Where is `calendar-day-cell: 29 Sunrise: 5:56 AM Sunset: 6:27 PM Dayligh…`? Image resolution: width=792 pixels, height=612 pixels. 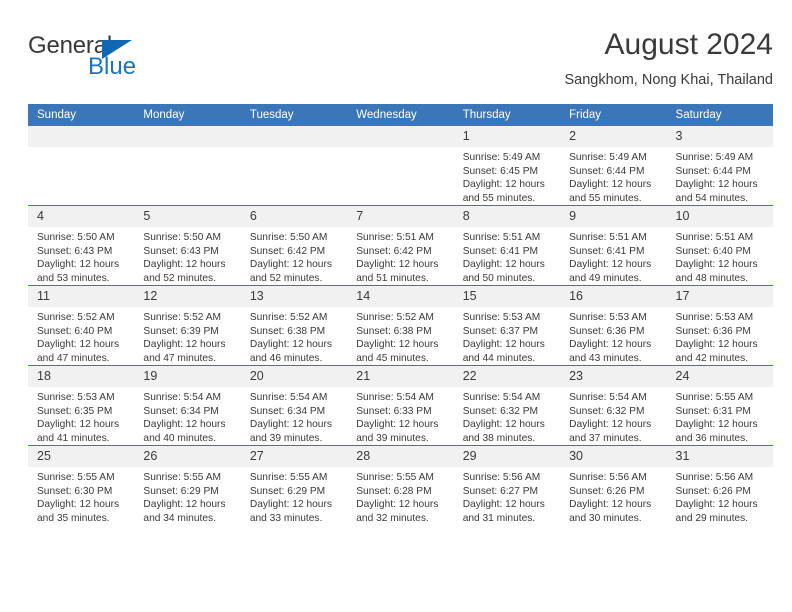
calendar-day-cell: 29 Sunrise: 5:56 AM Sunset: 6:27 PM Dayligh… is located at coordinates (507, 485).